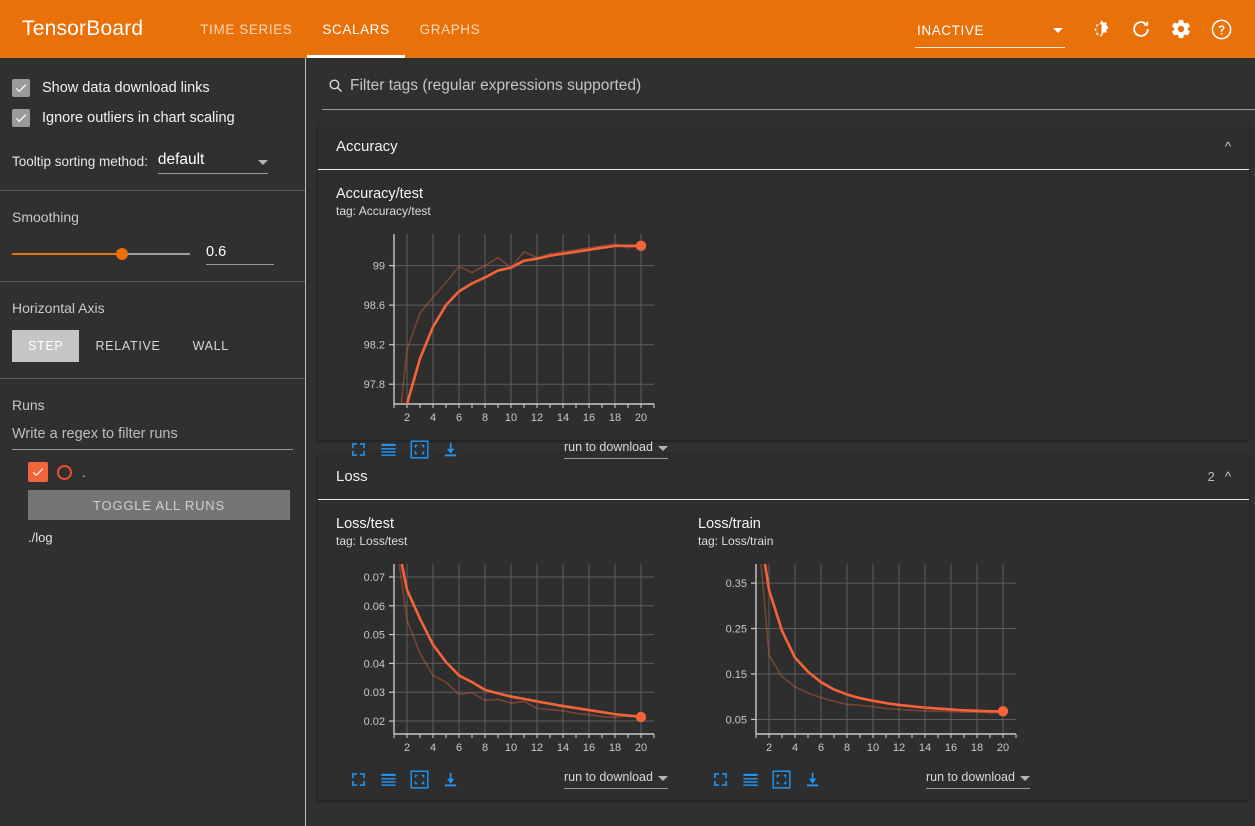 The width and height of the screenshot is (1255, 826). What do you see at coordinates (374, 578) in the screenshot?
I see `svg-text: 0.07` at bounding box center [374, 578].